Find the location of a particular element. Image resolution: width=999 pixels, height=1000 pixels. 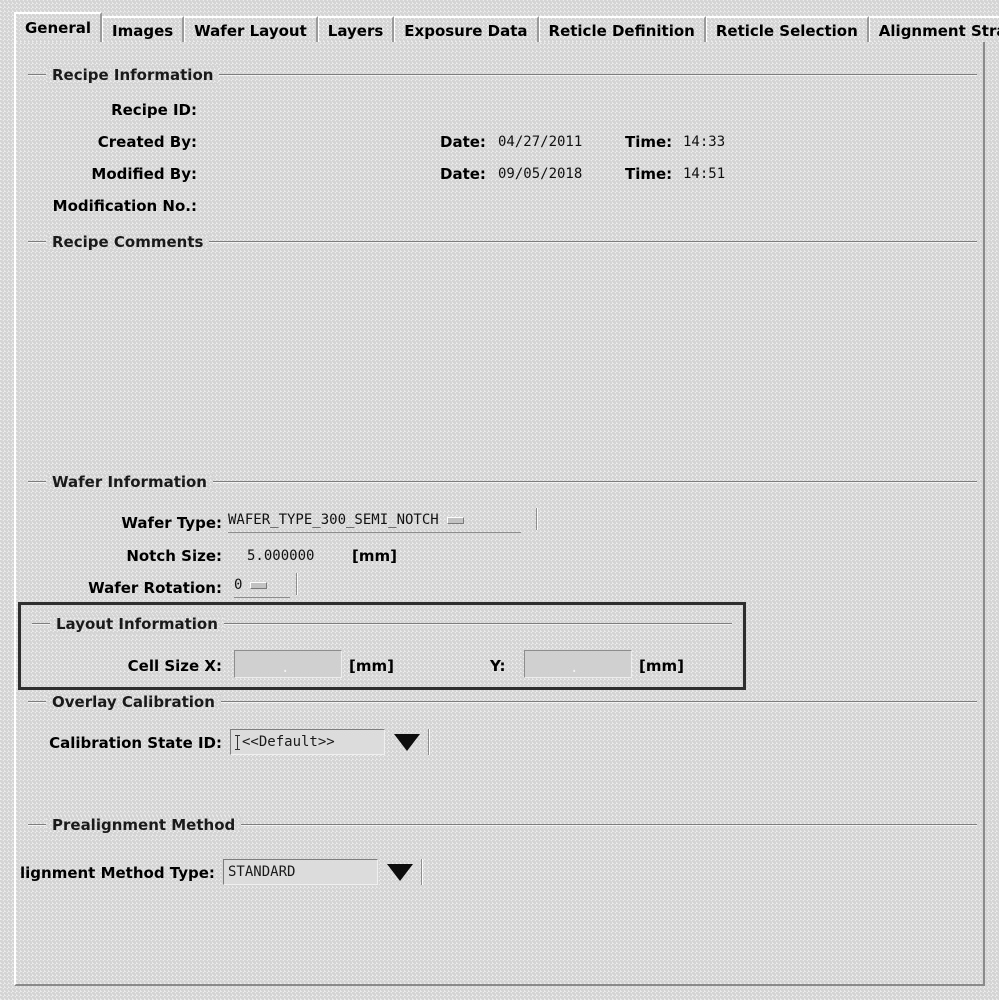

tab-reticle-selection: Reticle Selection is located at coordinates (787, 29).